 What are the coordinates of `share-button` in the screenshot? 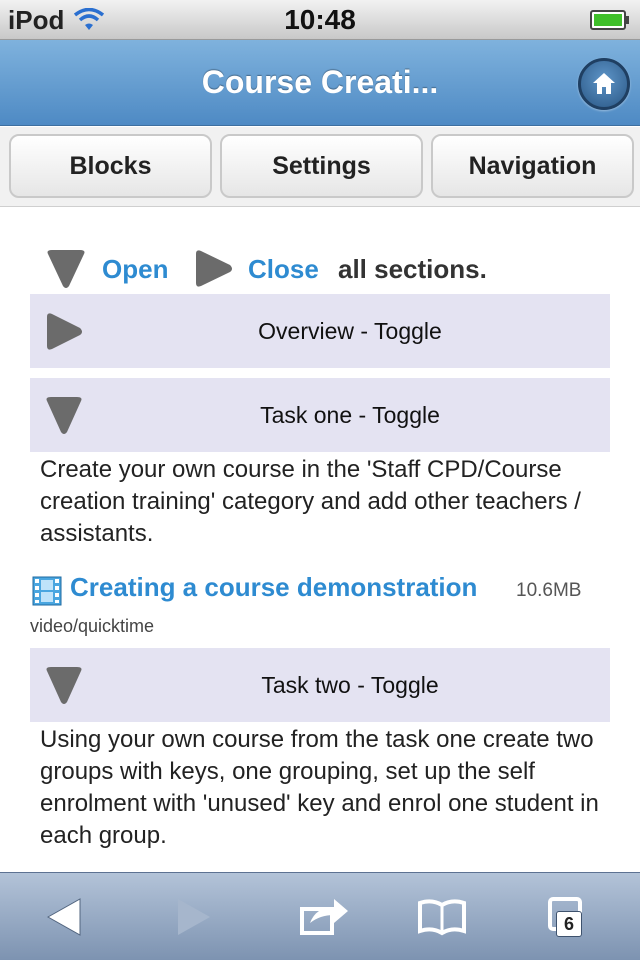 It's located at (324, 917).